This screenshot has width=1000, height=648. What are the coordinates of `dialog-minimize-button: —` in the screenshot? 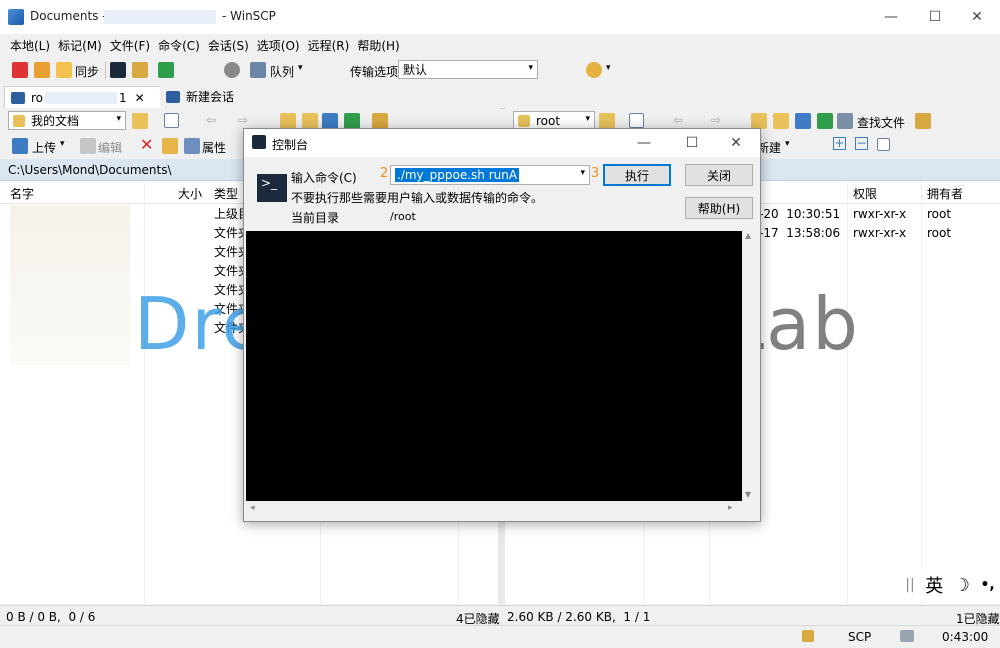 It's located at (644, 143).